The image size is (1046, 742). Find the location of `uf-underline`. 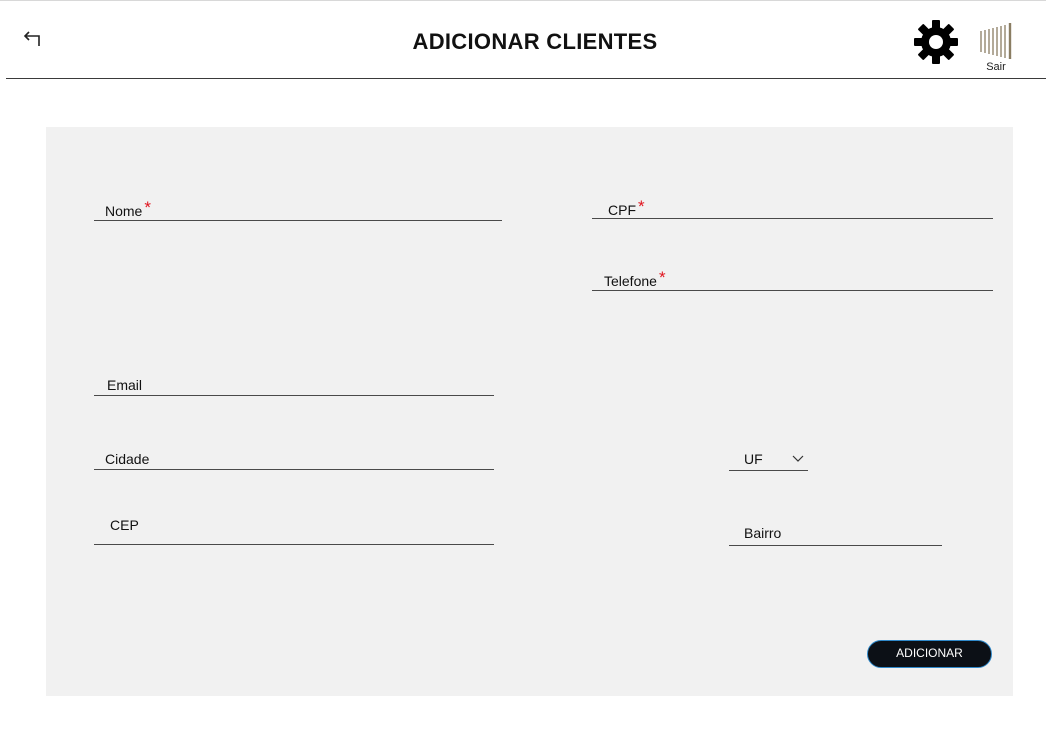

uf-underline is located at coordinates (768, 470).